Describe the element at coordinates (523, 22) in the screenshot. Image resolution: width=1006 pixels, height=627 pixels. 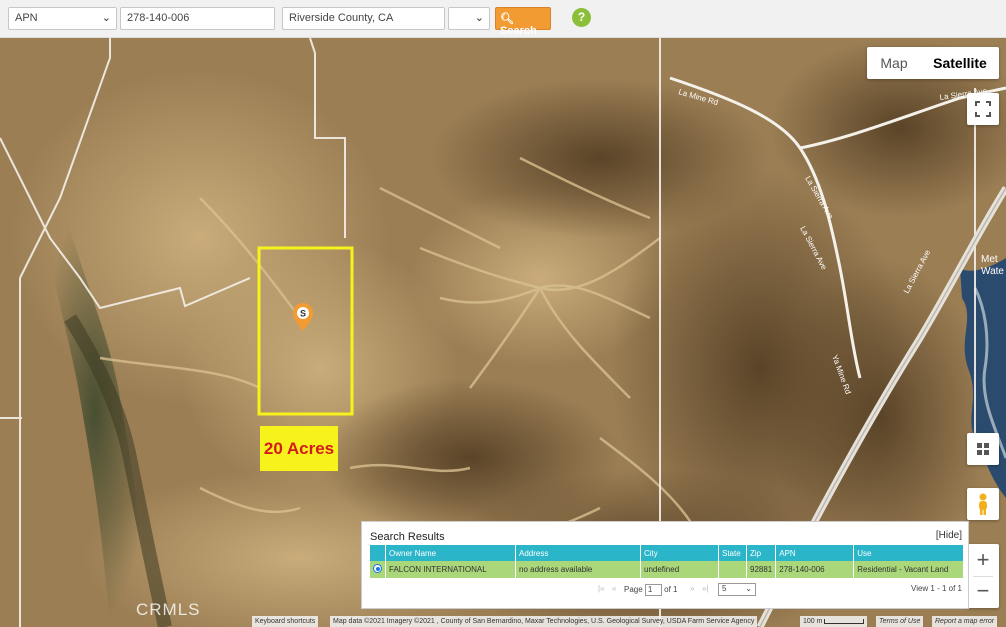
I see `search-button: 🔍︎Search` at that location.